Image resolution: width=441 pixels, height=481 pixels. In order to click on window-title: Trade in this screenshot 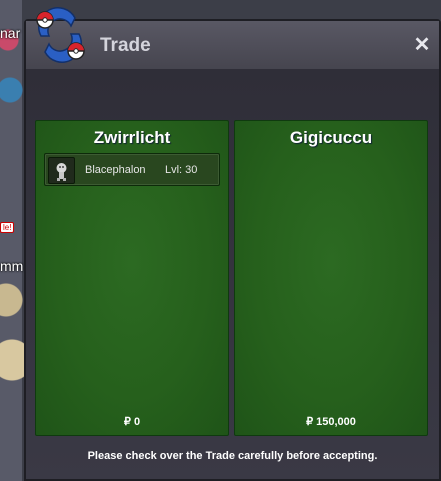, I will do `click(125, 45)`.